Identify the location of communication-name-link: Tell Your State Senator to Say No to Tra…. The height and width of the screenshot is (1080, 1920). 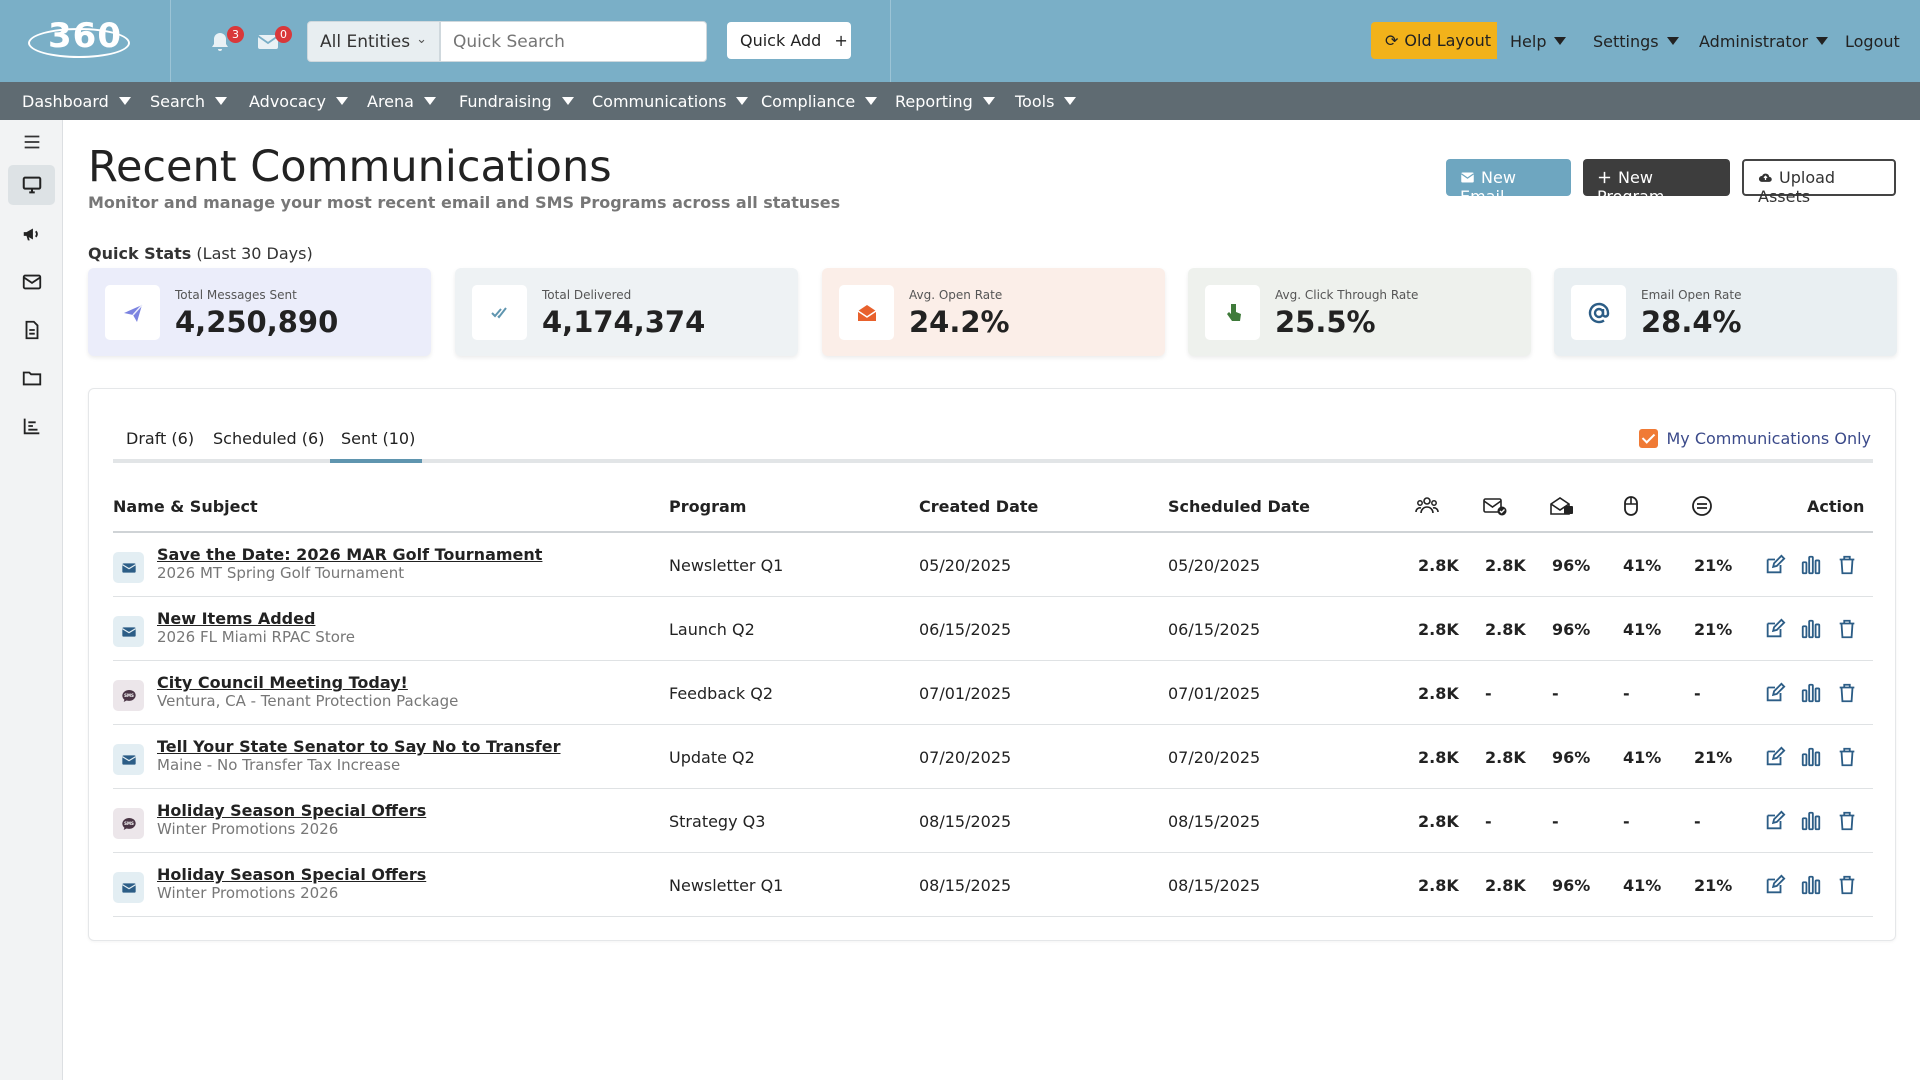
(359, 746).